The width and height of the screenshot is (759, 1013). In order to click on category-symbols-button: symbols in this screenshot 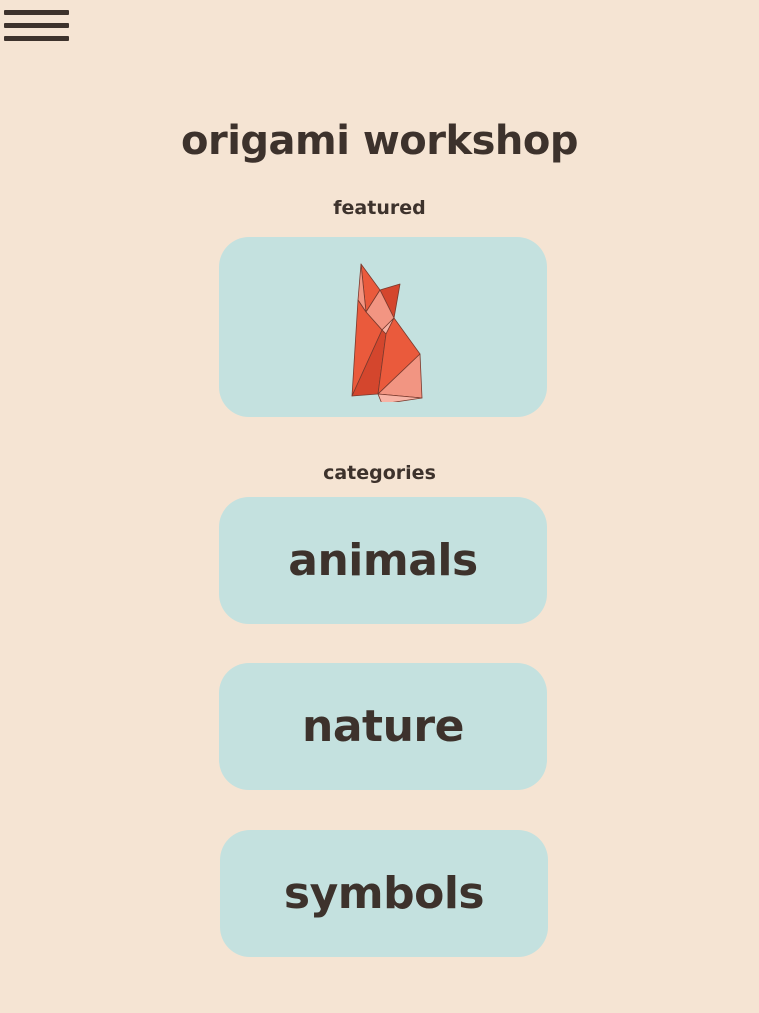, I will do `click(384, 893)`.